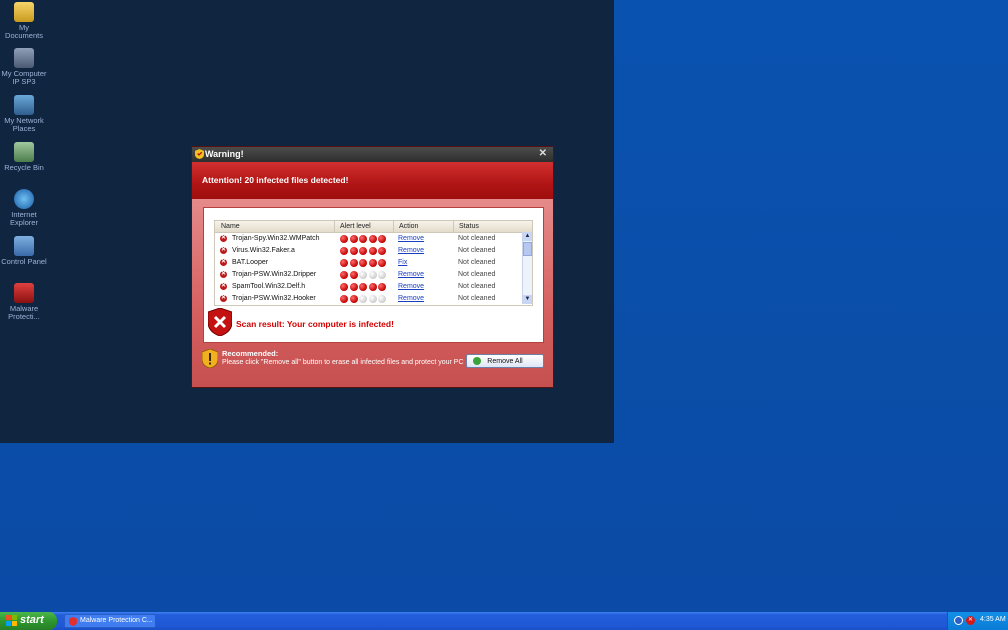  Describe the element at coordinates (11, 620) in the screenshot. I see `windows-flag-icon` at that location.